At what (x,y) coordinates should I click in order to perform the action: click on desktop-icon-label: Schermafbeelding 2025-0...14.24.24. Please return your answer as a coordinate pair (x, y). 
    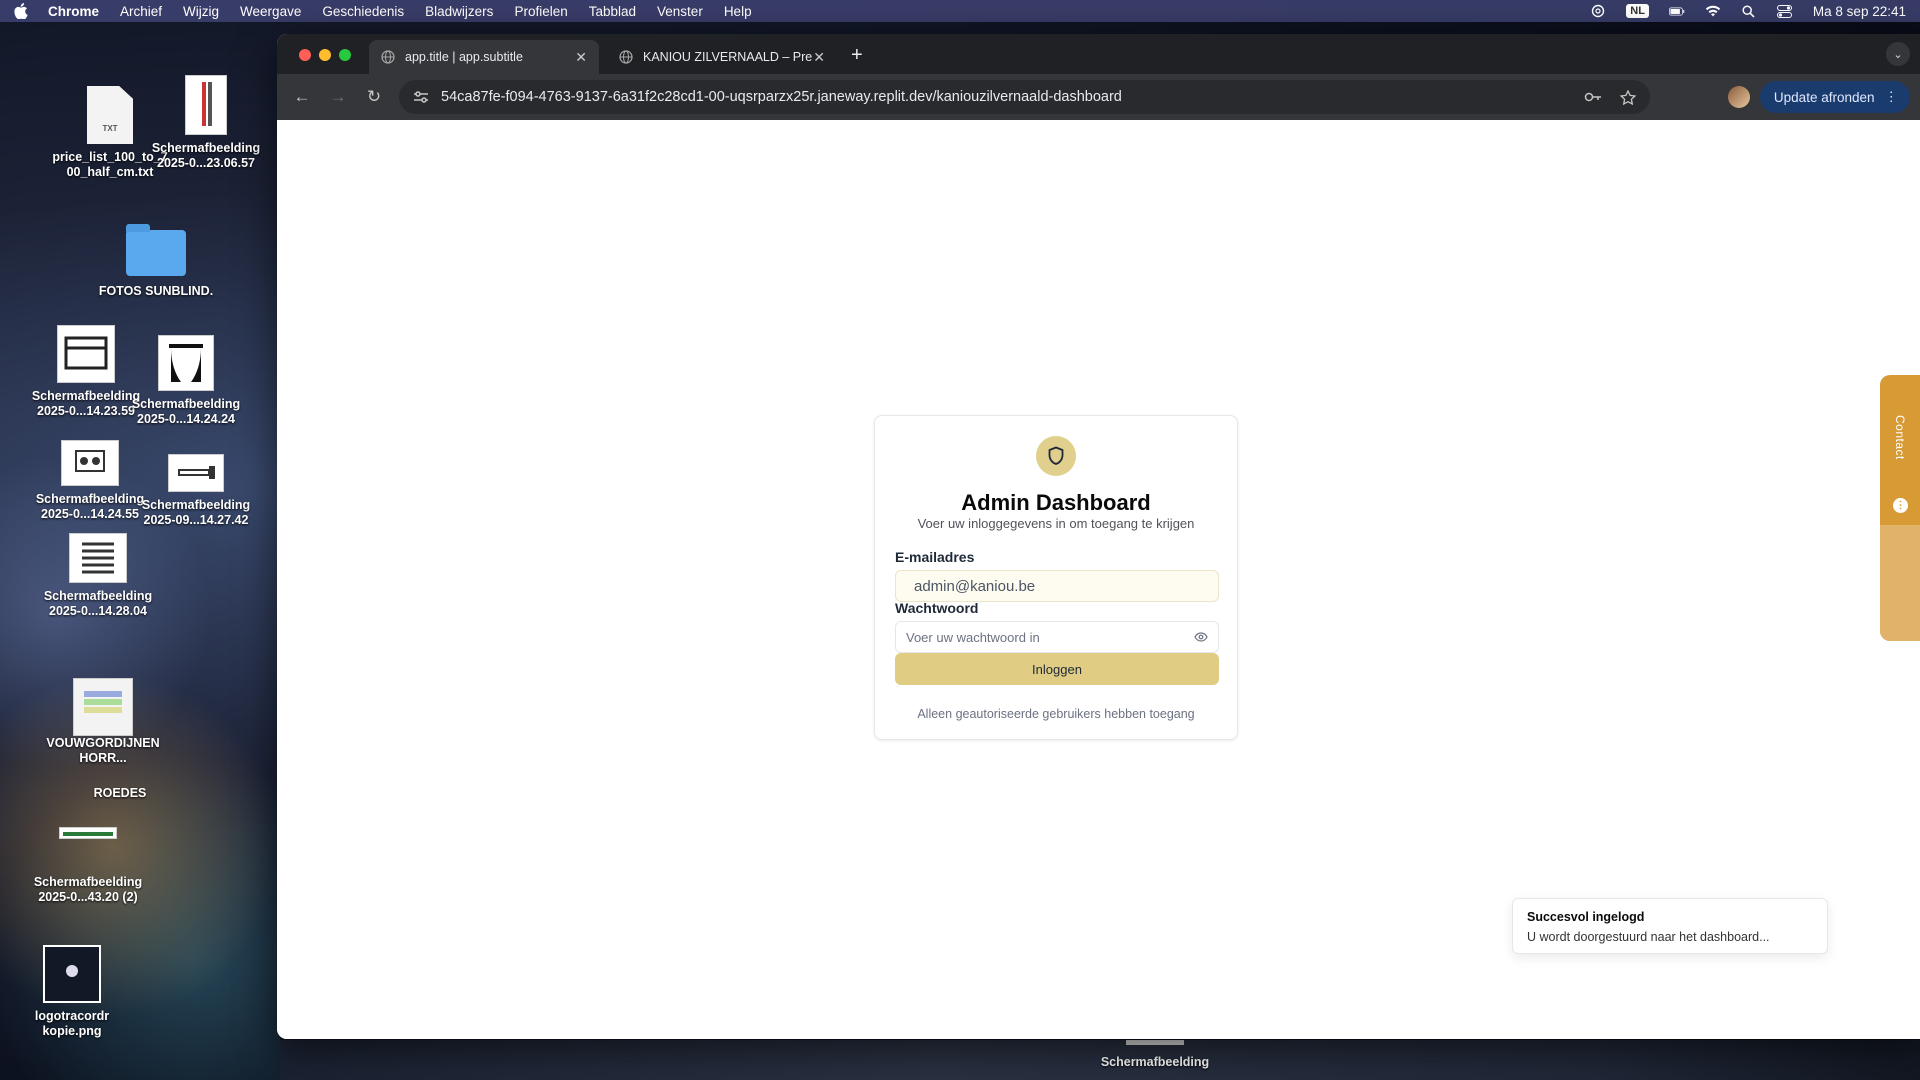
    Looking at the image, I should click on (186, 411).